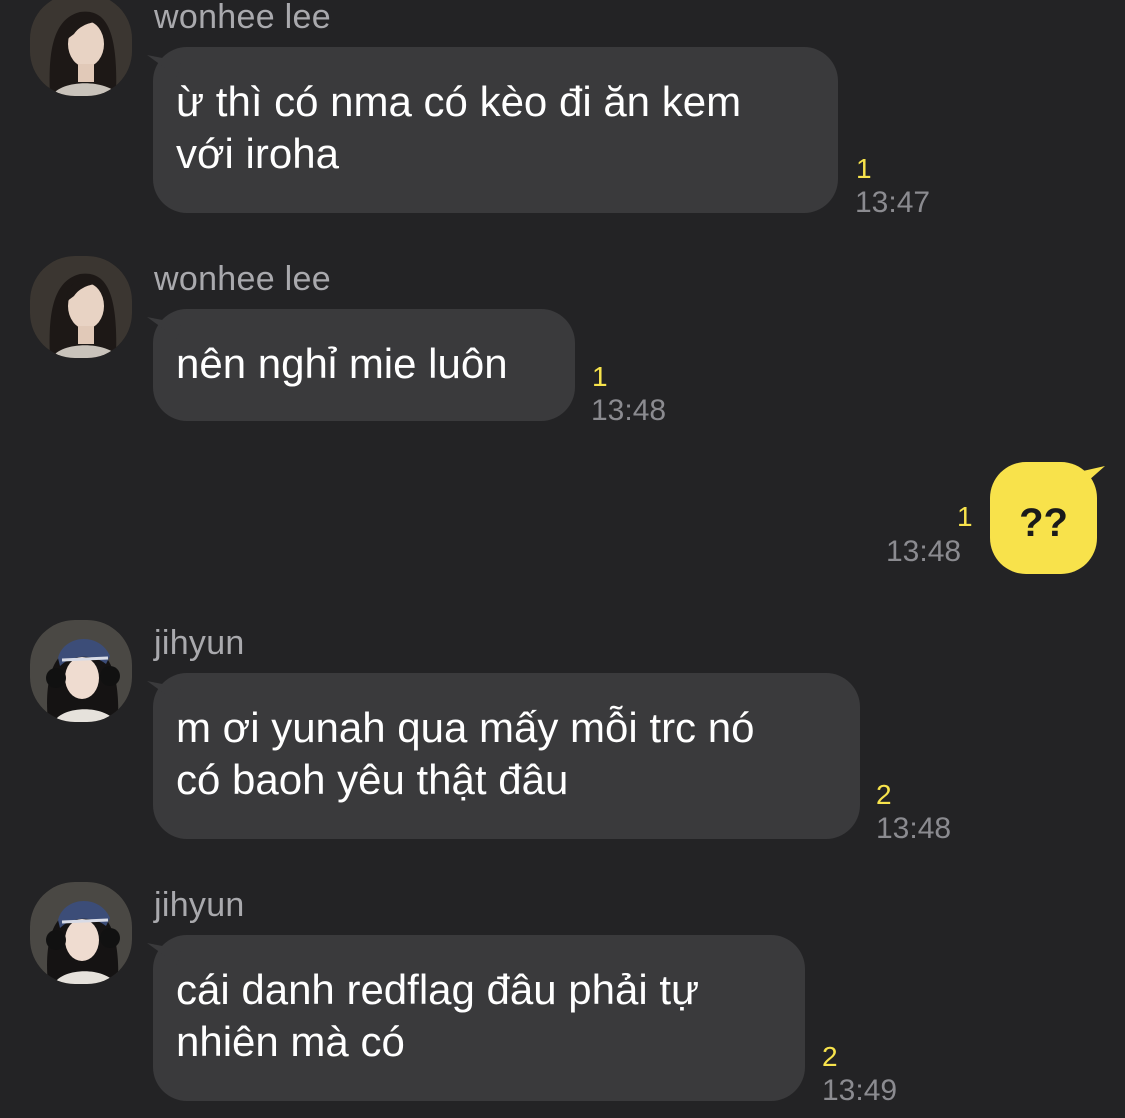  What do you see at coordinates (459, 127) in the screenshot?
I see `message-text: ừ thì có nma có kèo đi ăn kem với iroha` at bounding box center [459, 127].